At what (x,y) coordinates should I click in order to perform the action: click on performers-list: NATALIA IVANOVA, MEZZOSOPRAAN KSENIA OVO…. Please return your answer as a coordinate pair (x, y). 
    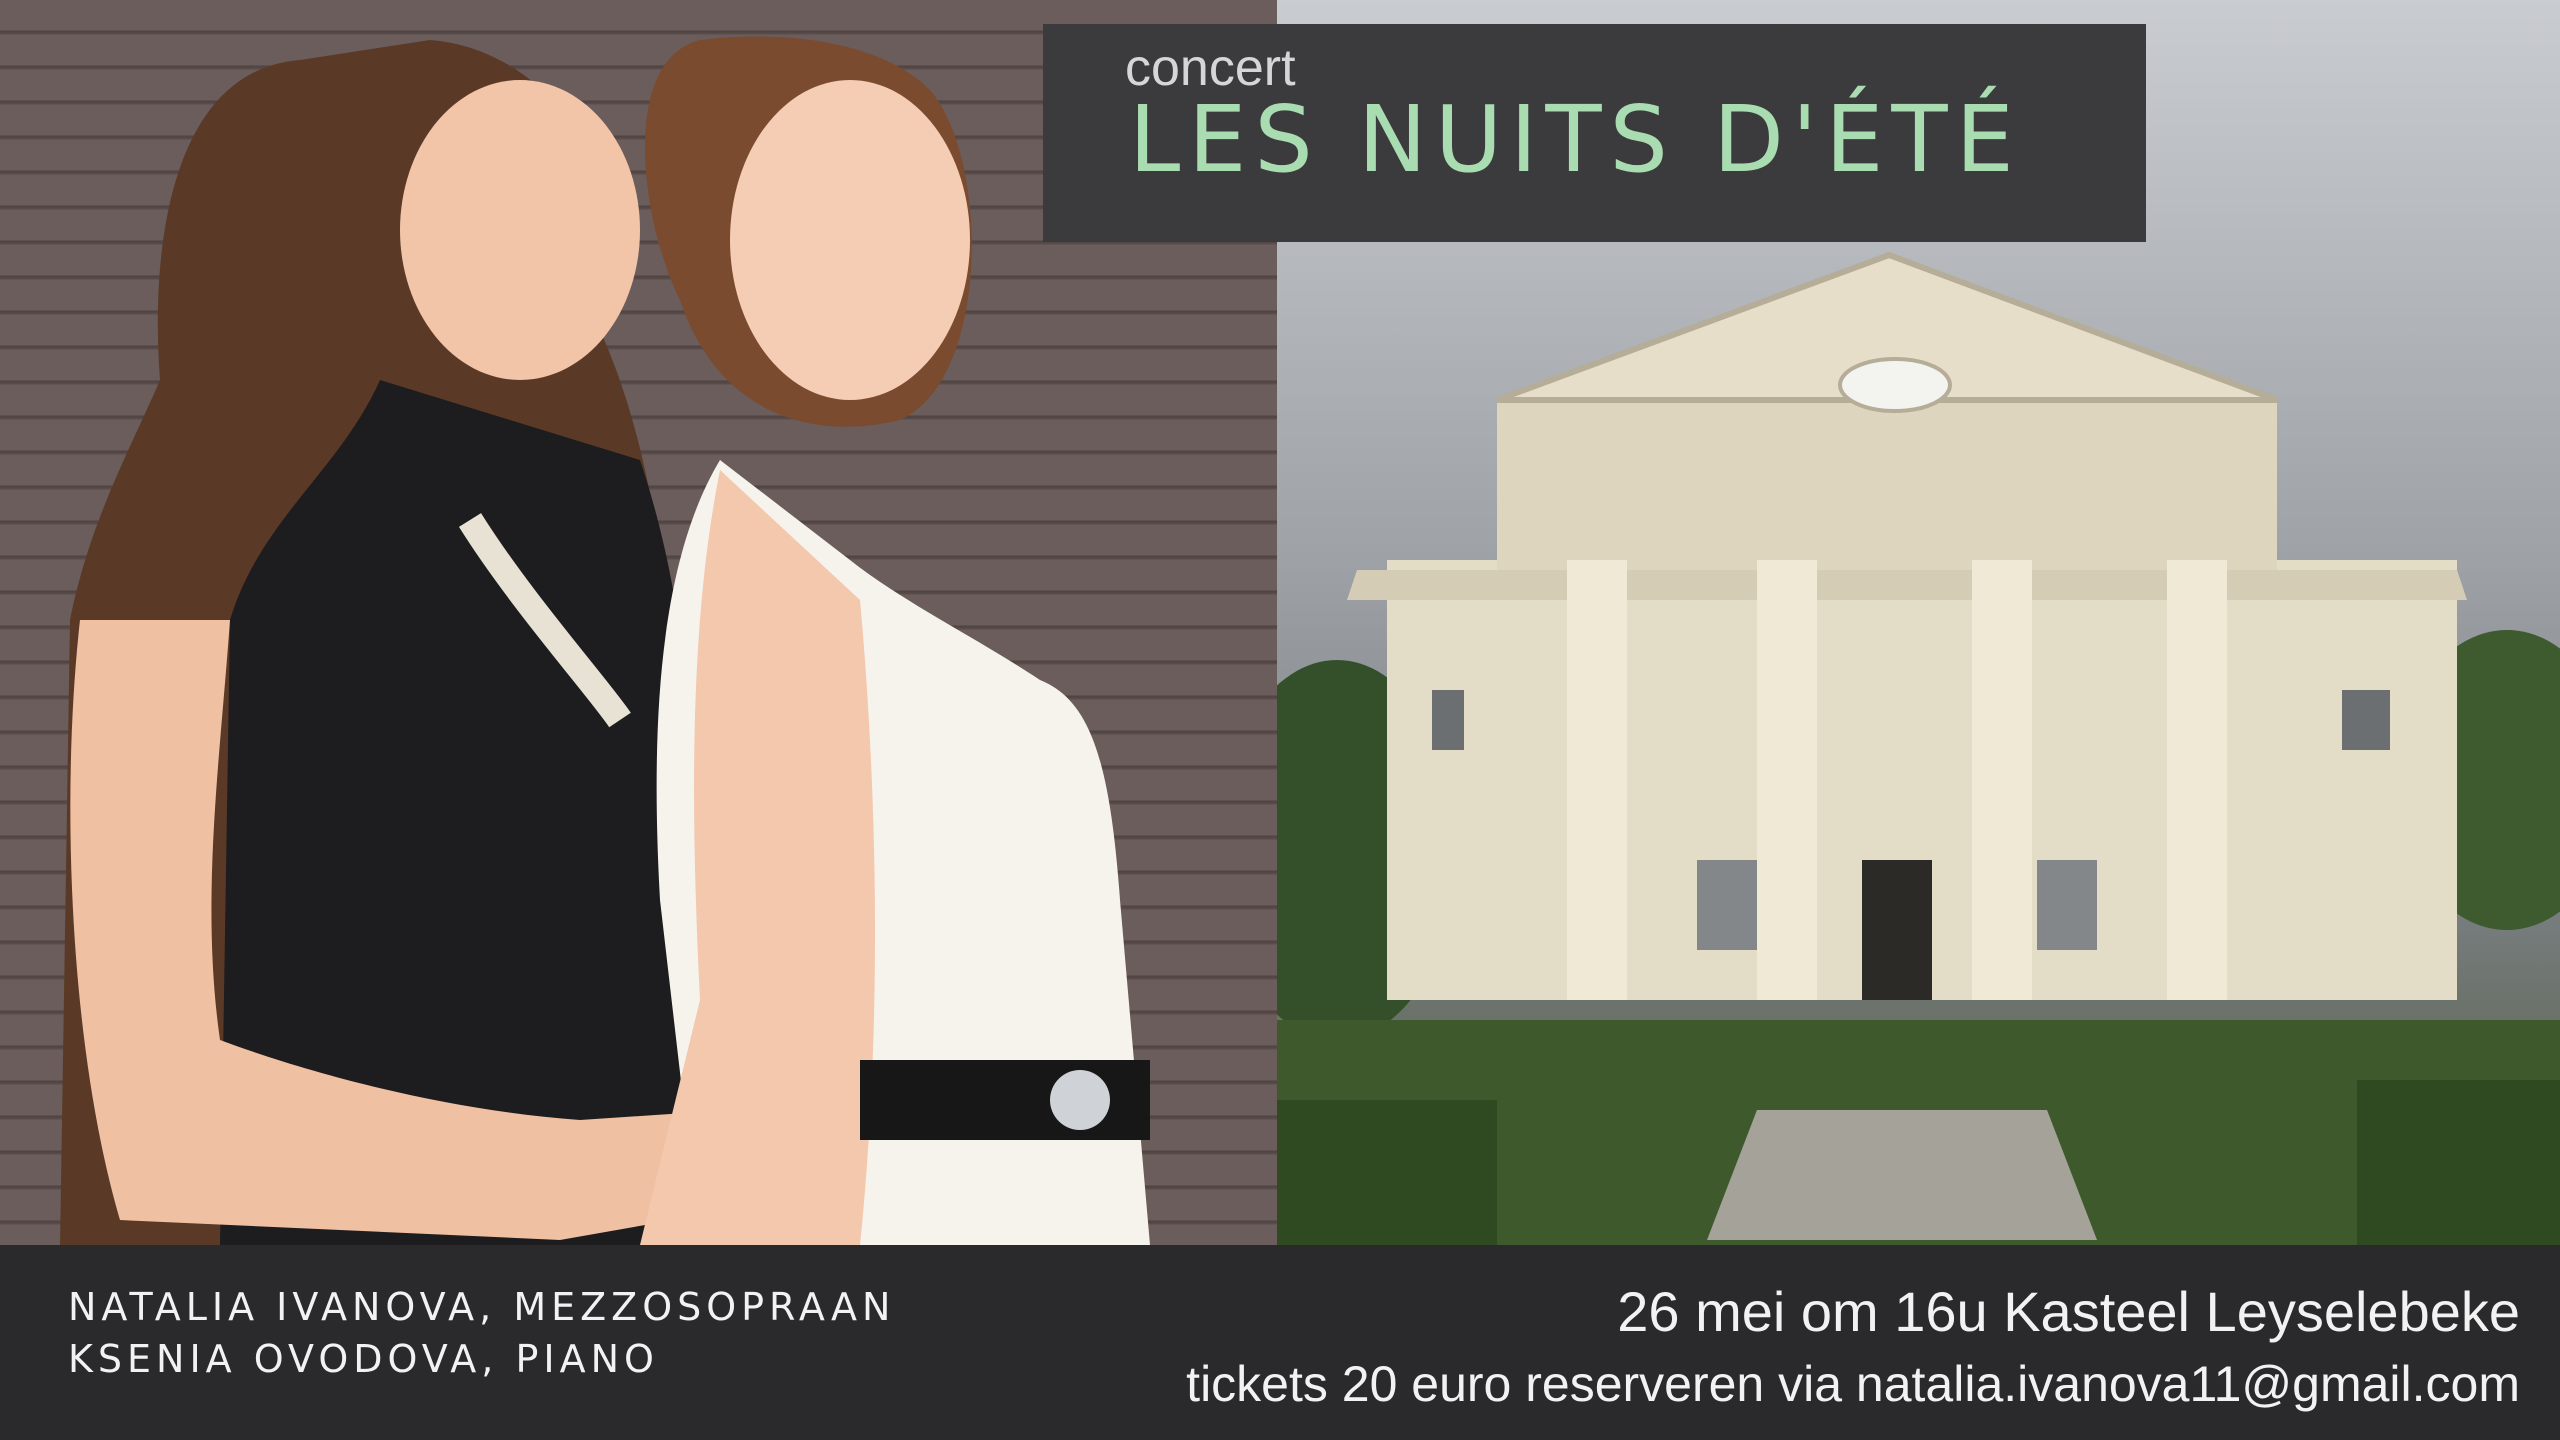
    Looking at the image, I should click on (481, 1333).